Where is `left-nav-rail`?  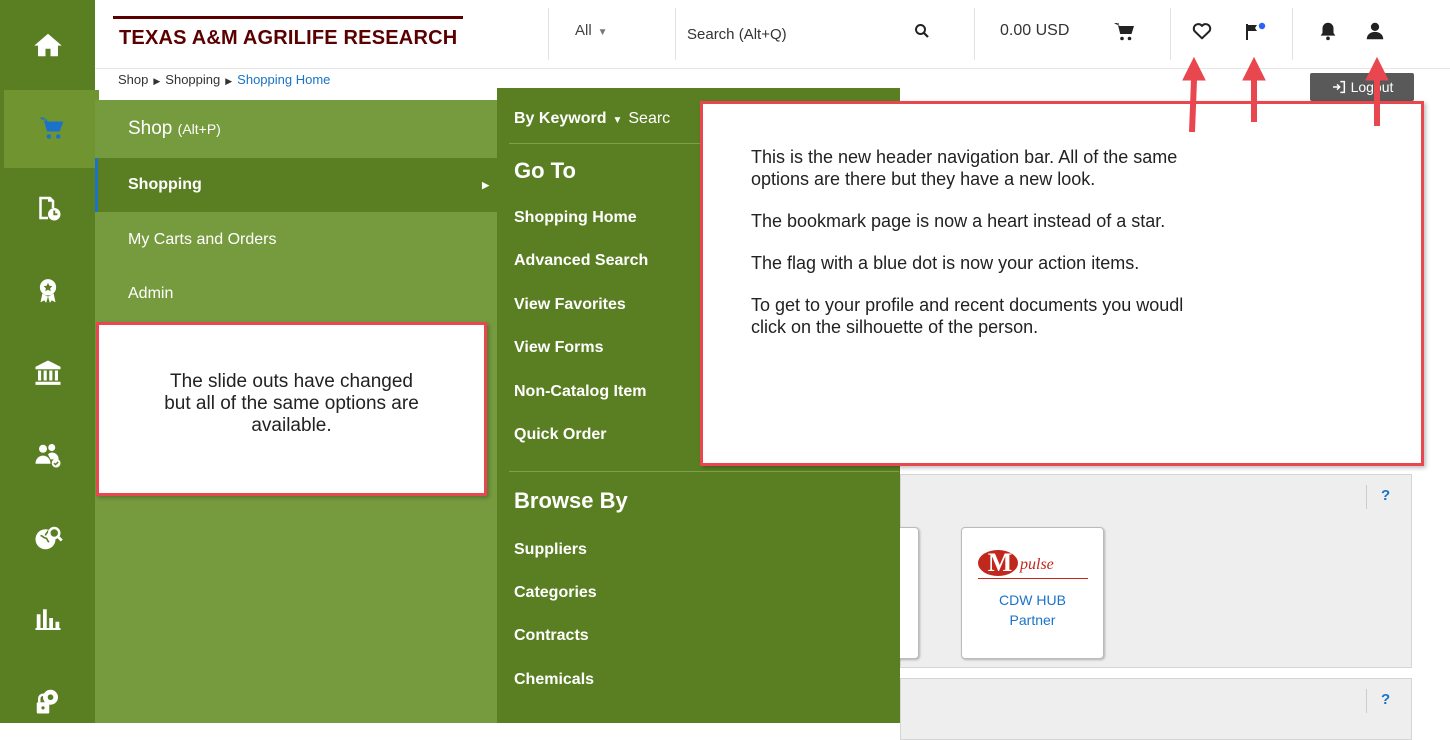
left-nav-rail is located at coordinates (49, 361).